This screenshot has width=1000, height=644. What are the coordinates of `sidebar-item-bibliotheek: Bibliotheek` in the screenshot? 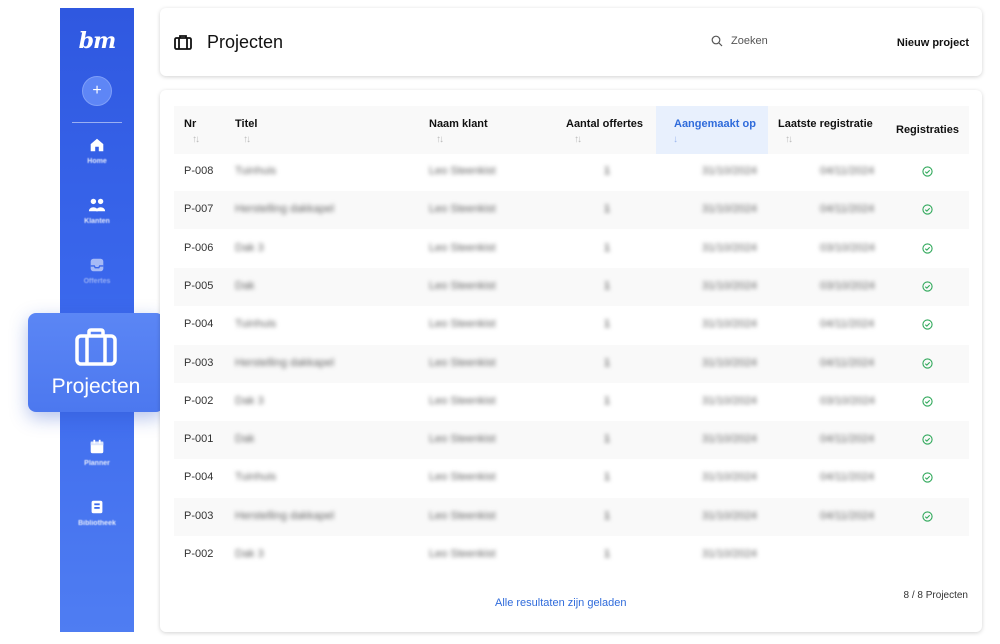 It's located at (97, 512).